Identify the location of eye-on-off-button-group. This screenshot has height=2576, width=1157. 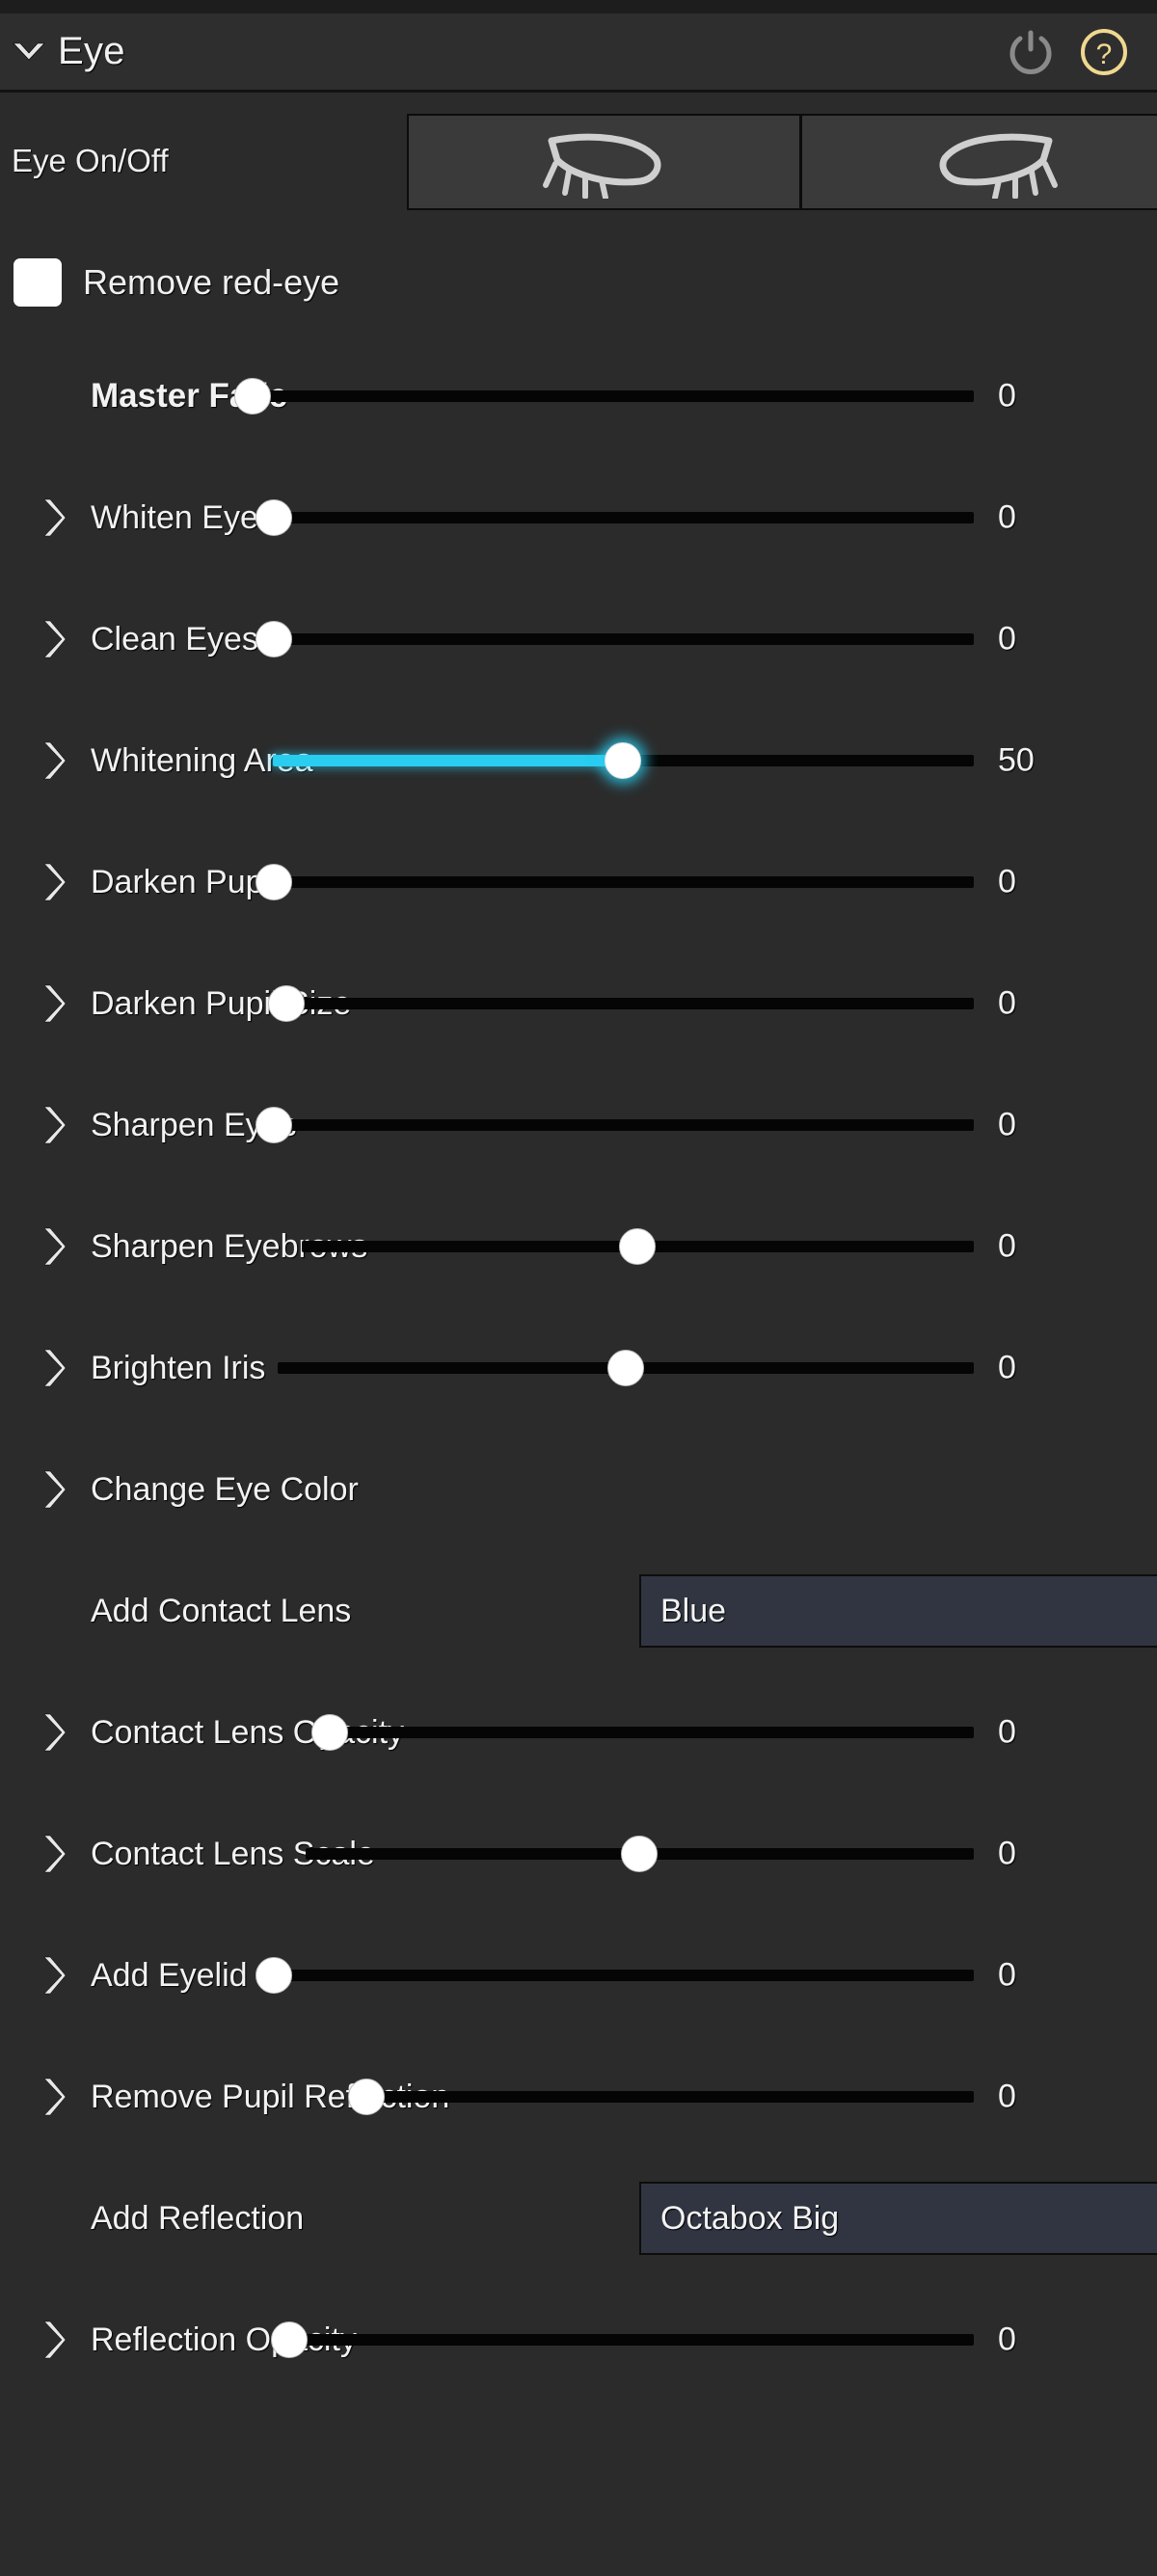
(782, 162).